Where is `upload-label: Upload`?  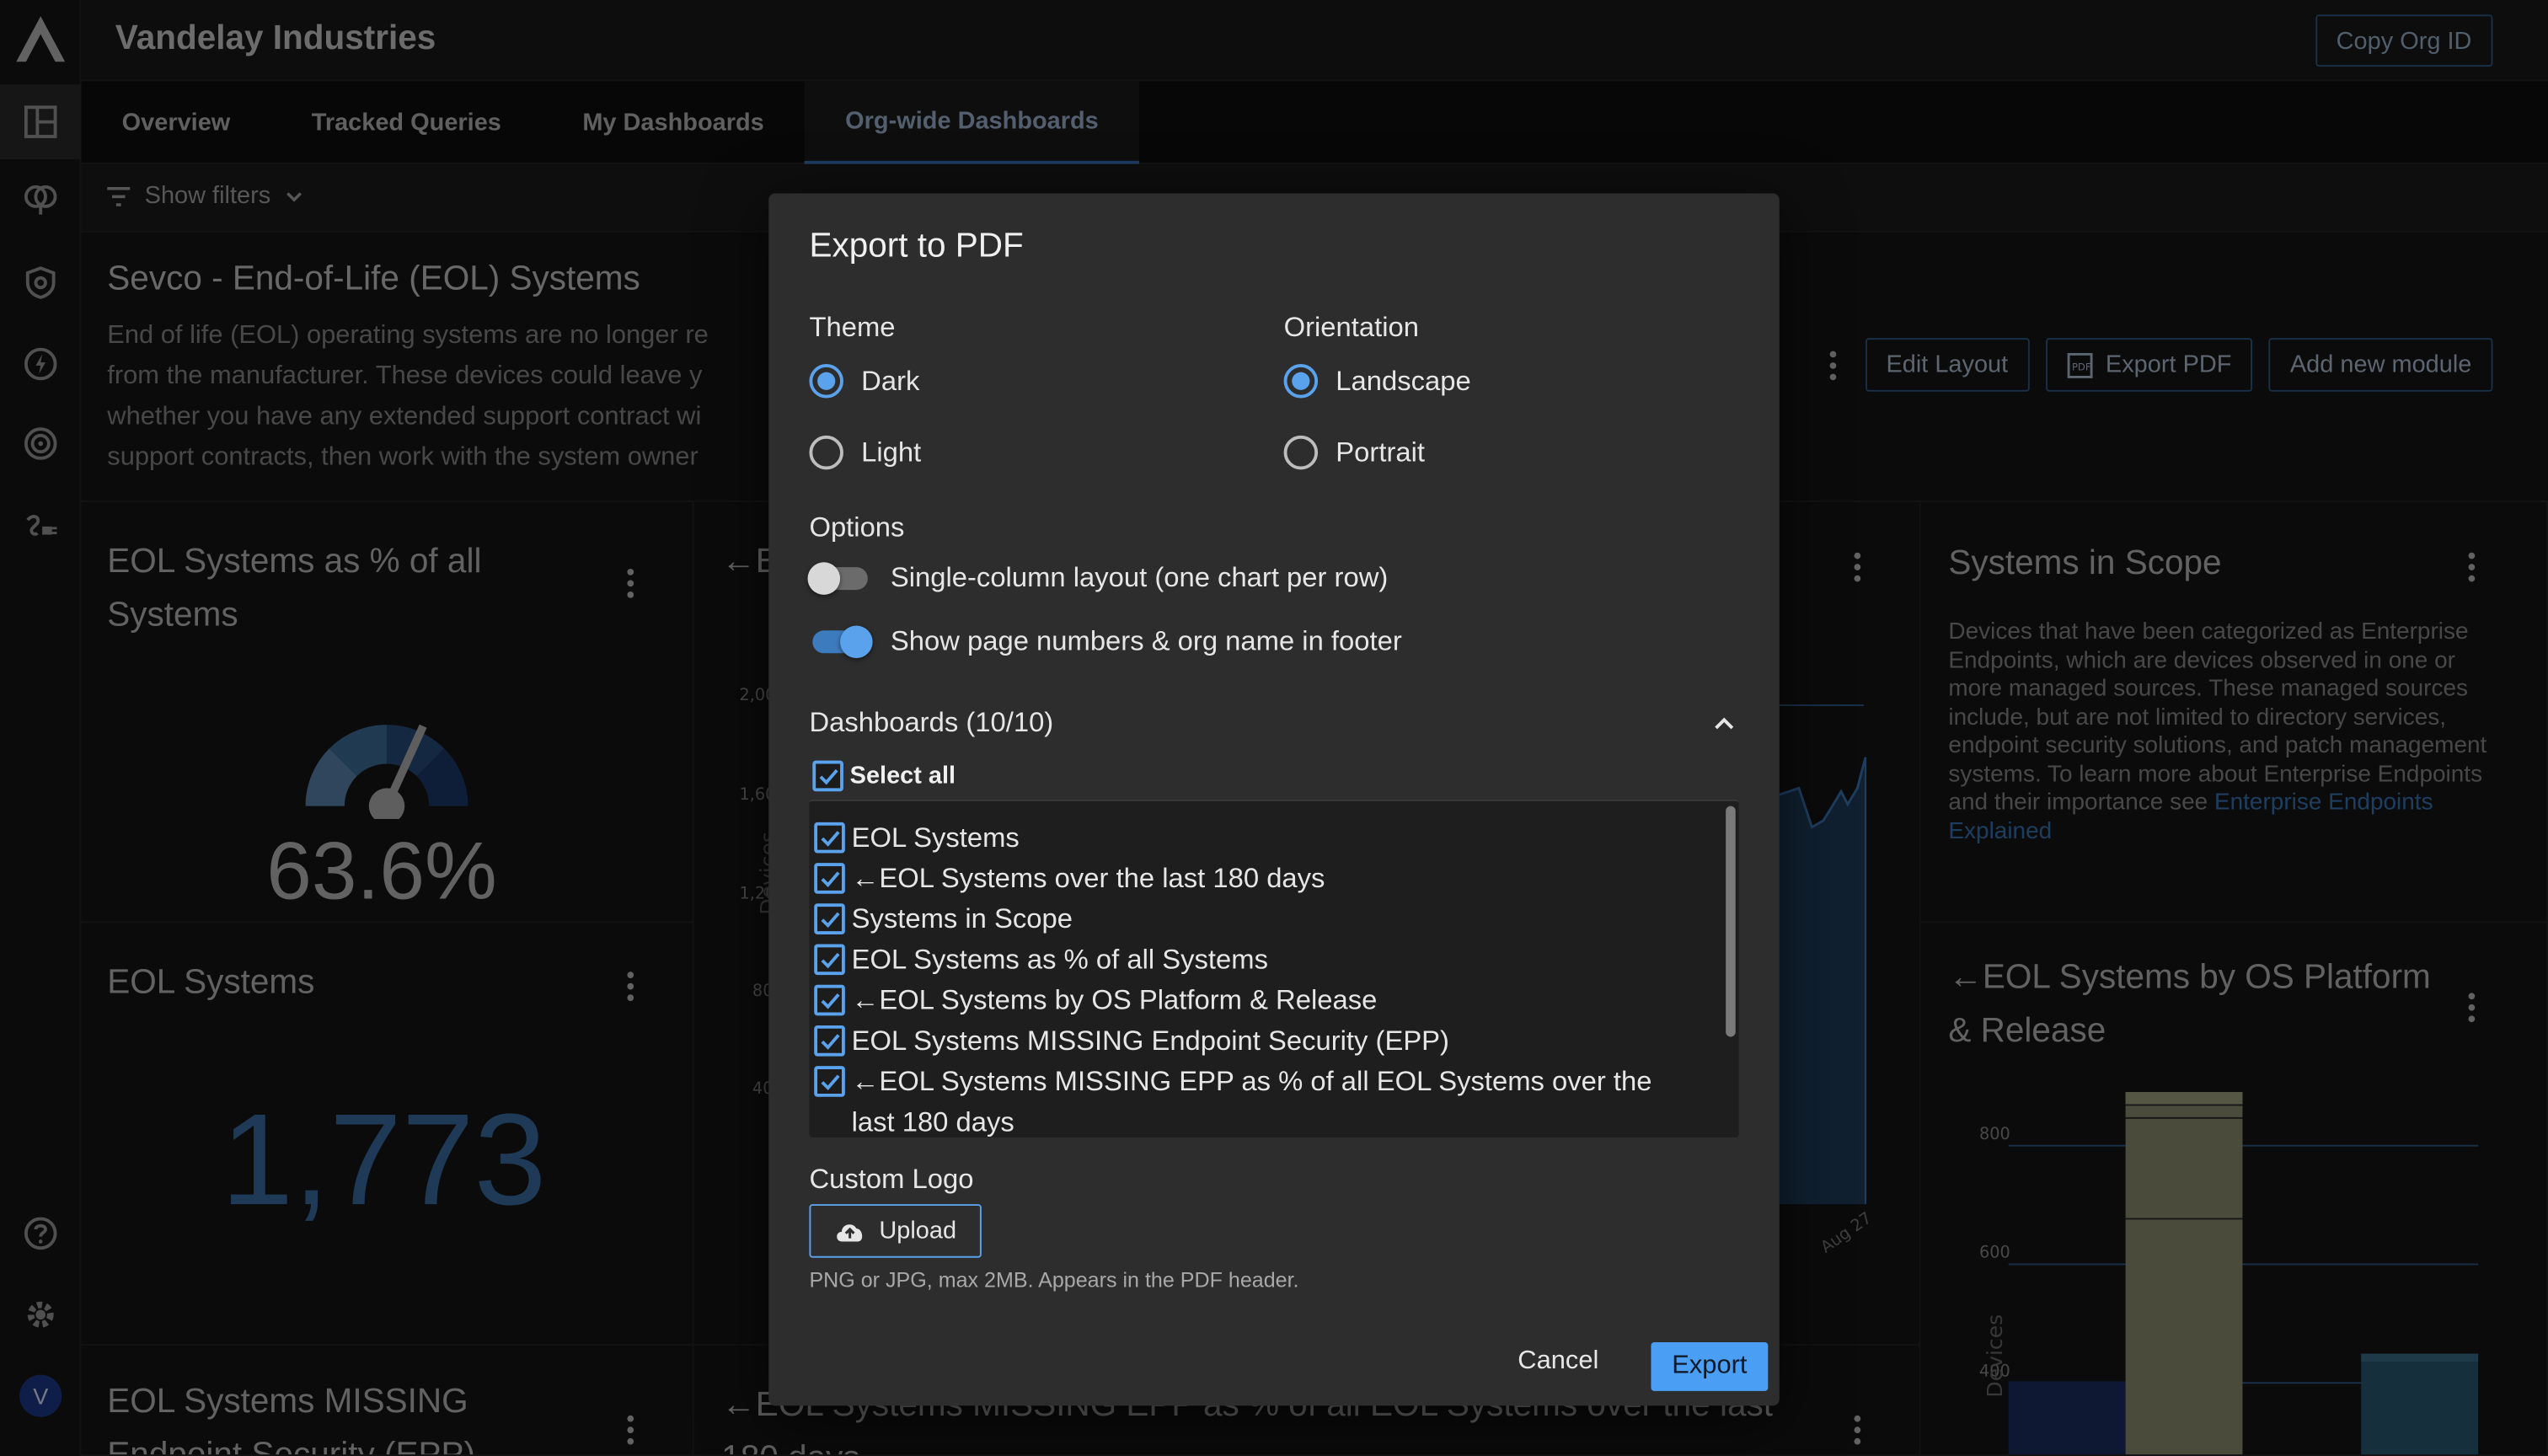 upload-label: Upload is located at coordinates (918, 1231).